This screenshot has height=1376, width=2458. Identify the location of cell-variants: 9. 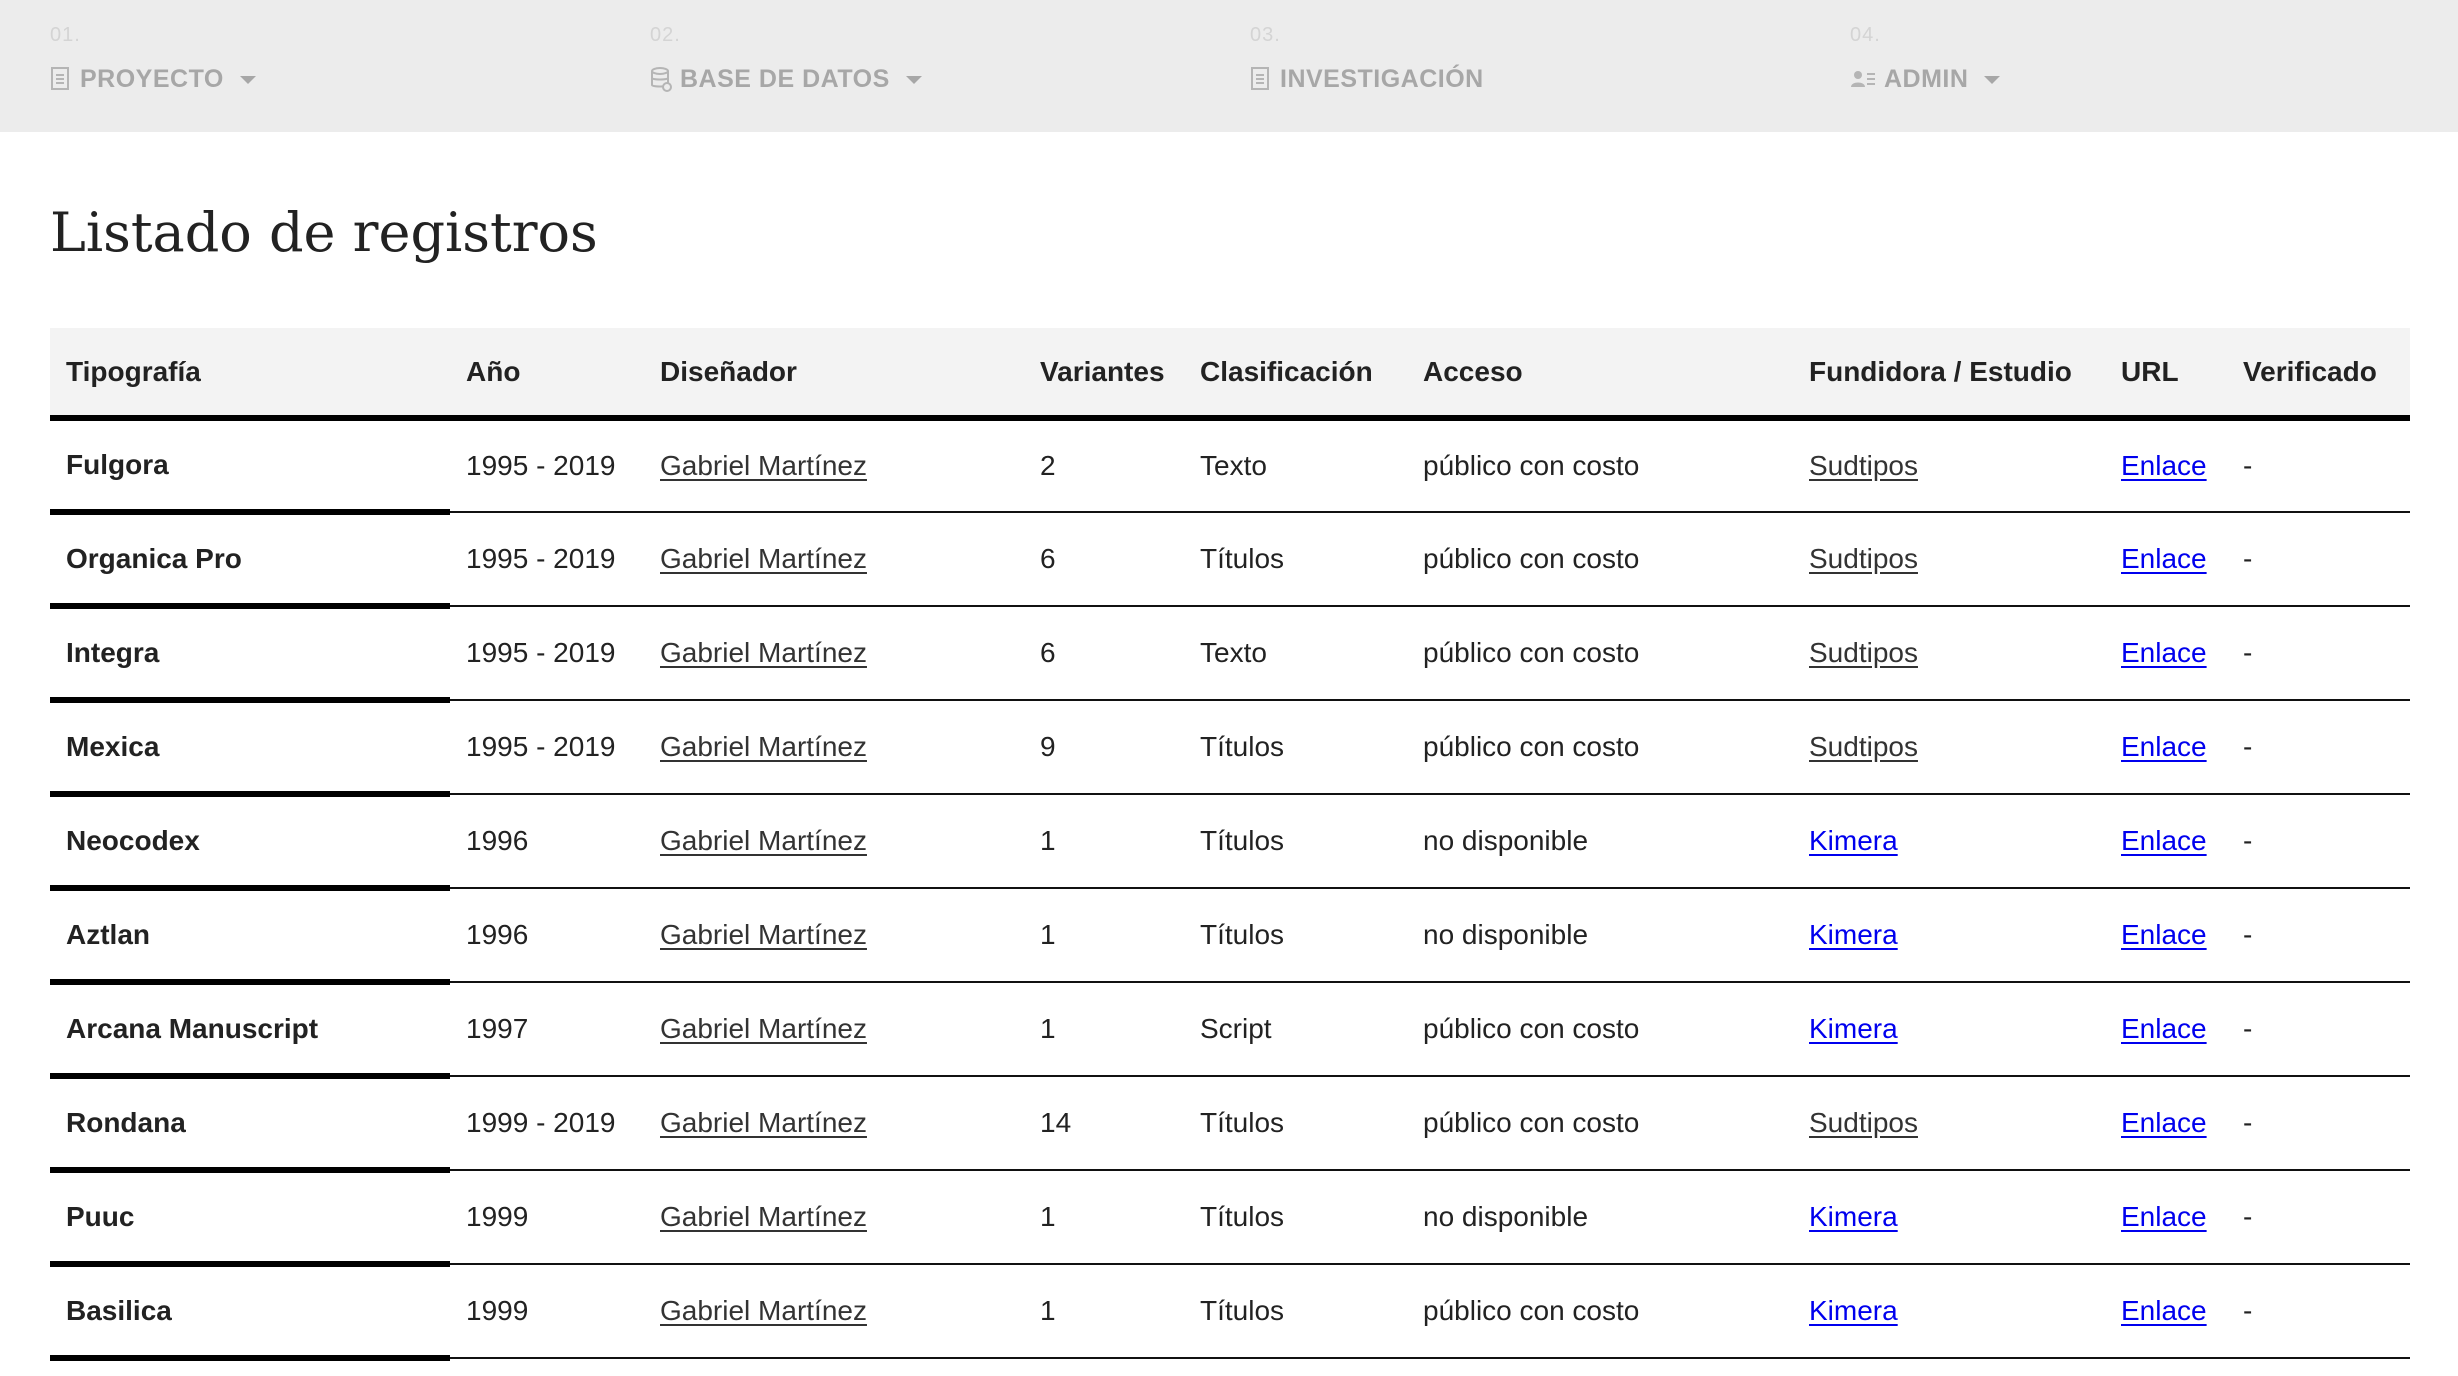
(1107, 747).